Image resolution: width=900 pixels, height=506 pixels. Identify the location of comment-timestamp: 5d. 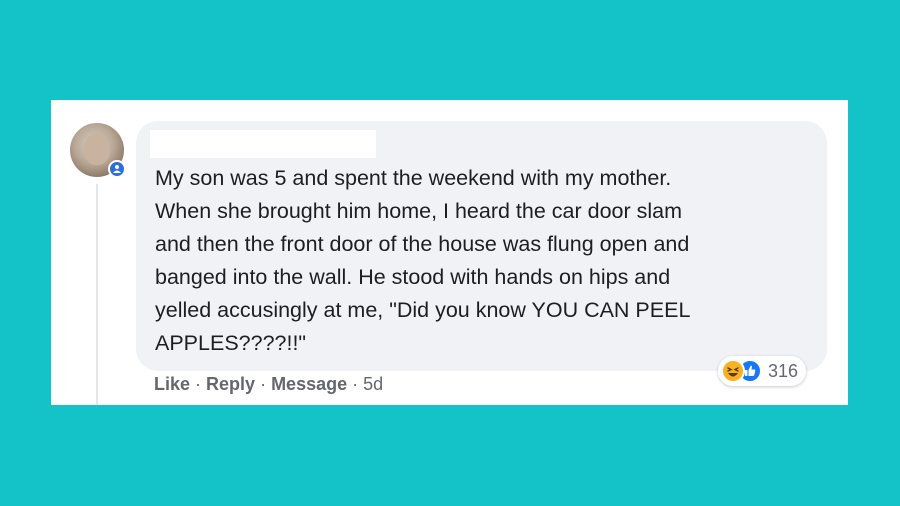
(373, 384).